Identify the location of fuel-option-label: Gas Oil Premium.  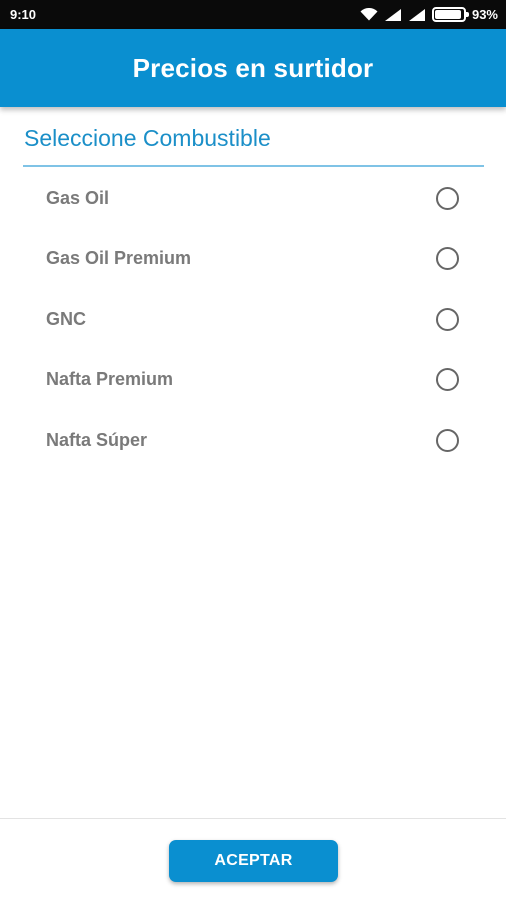
(119, 258).